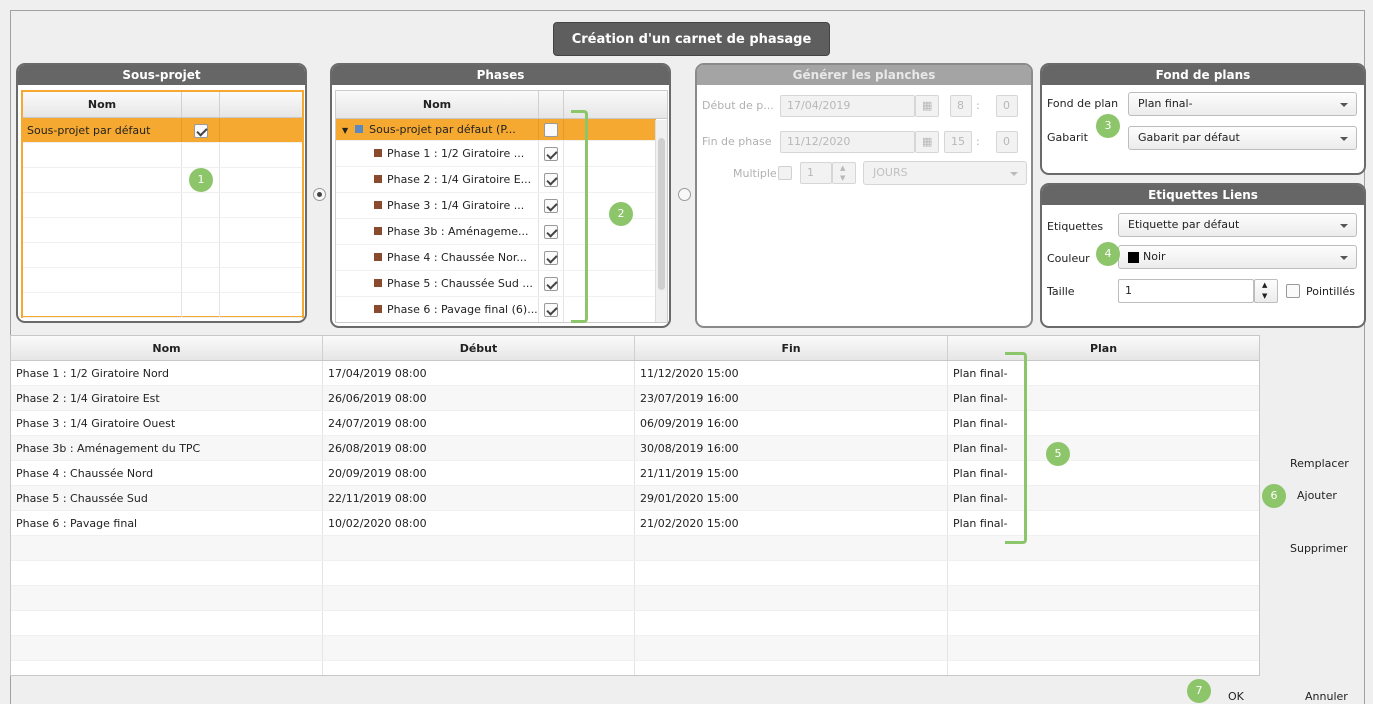  What do you see at coordinates (1236, 696) in the screenshot?
I see `ok-button: OK` at bounding box center [1236, 696].